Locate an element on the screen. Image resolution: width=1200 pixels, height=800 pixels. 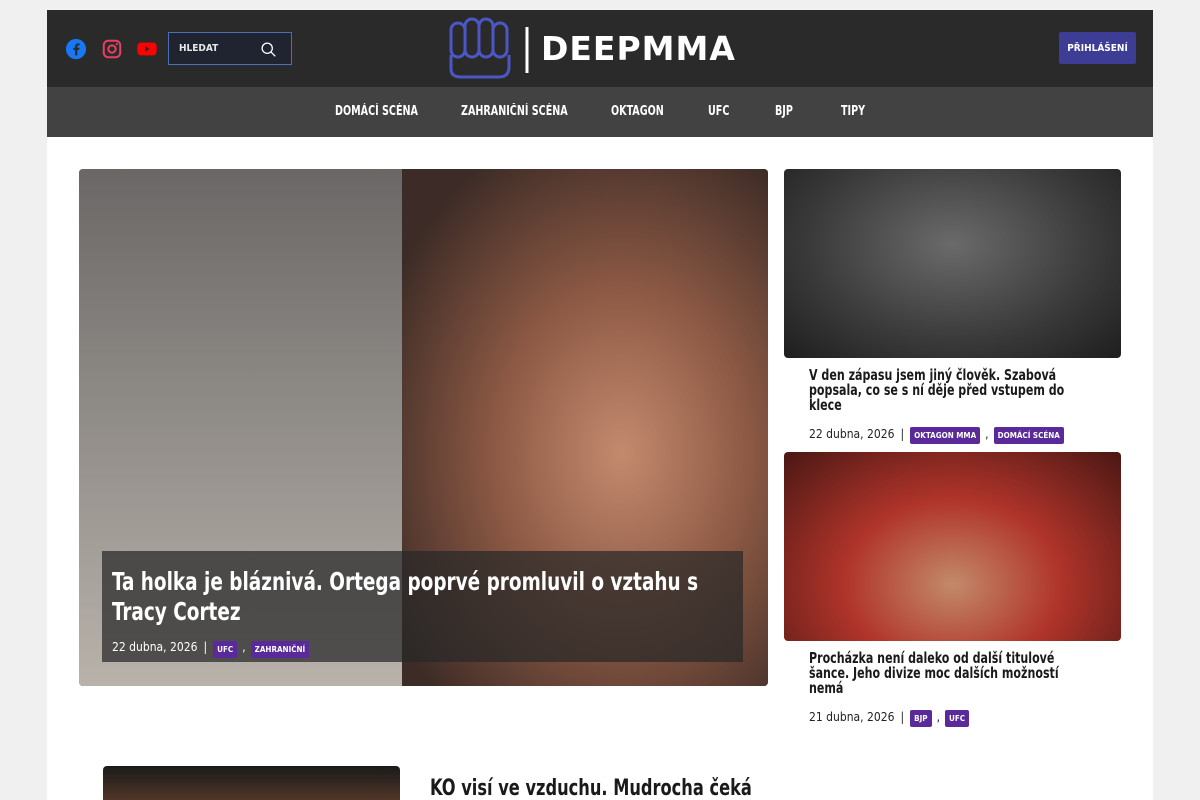
nav-item-ufc: UFC is located at coordinates (718, 111).